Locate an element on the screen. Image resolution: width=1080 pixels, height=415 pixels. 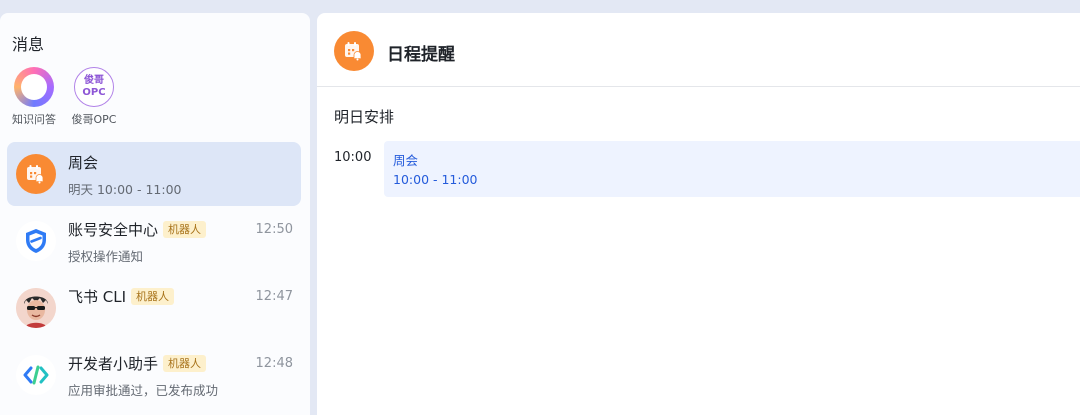
opc-avatar-text-top: 俊哥 is located at coordinates (94, 80).